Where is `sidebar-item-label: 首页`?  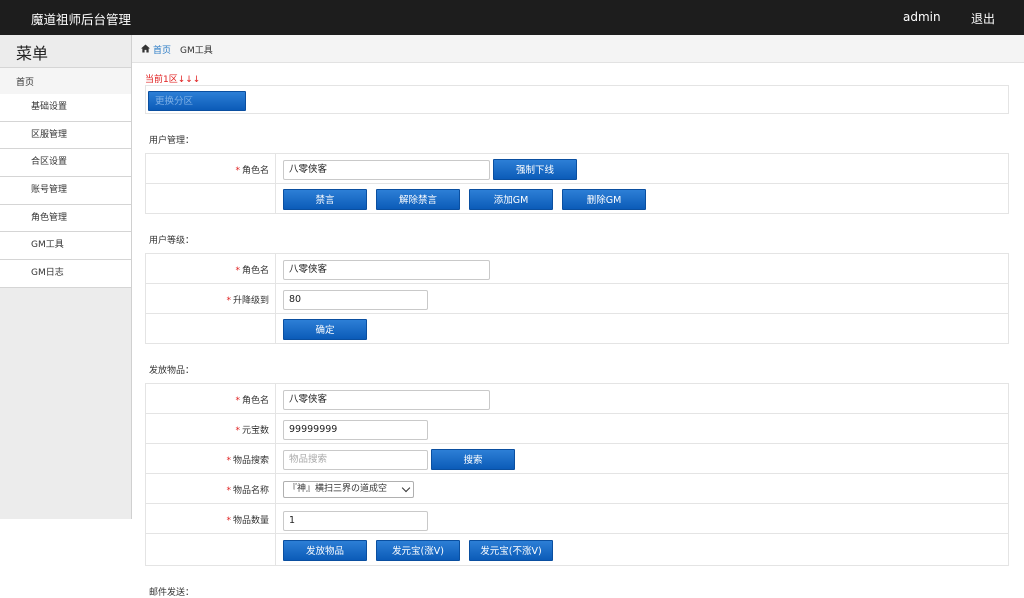 sidebar-item-label: 首页 is located at coordinates (25, 83).